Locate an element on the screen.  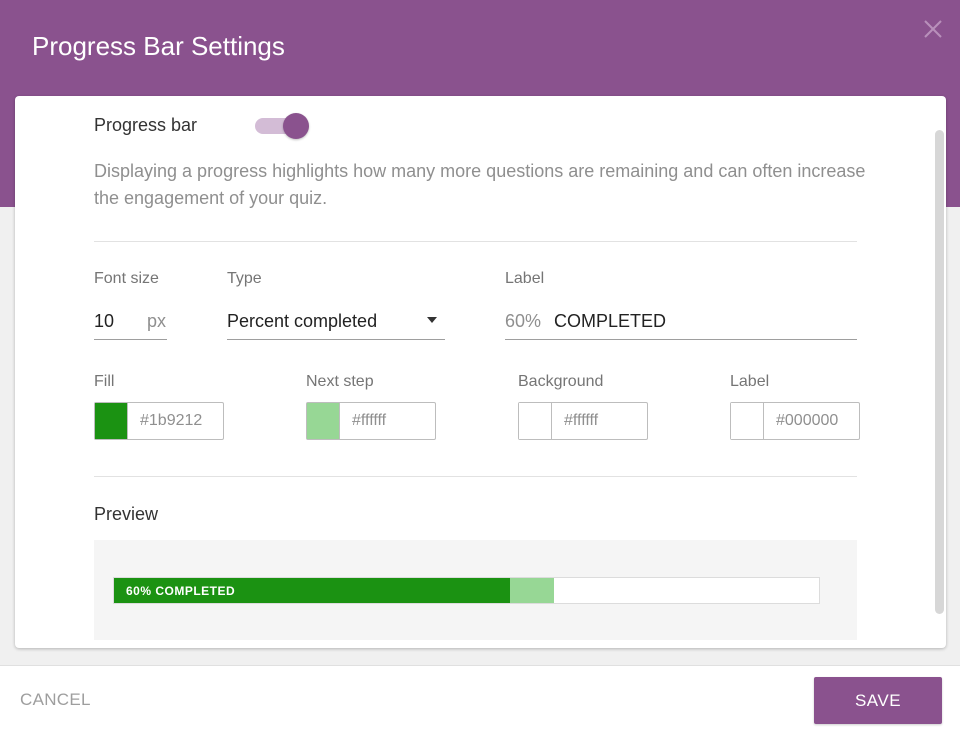
progress-bar-toggle is located at coordinates (283, 126).